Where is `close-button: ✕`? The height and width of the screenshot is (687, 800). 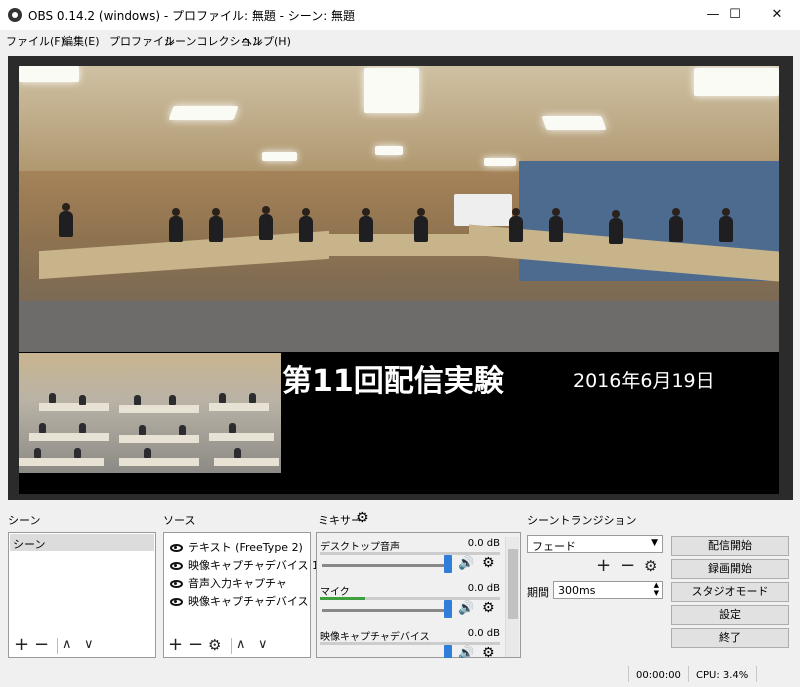
close-button: ✕ is located at coordinates (777, 15).